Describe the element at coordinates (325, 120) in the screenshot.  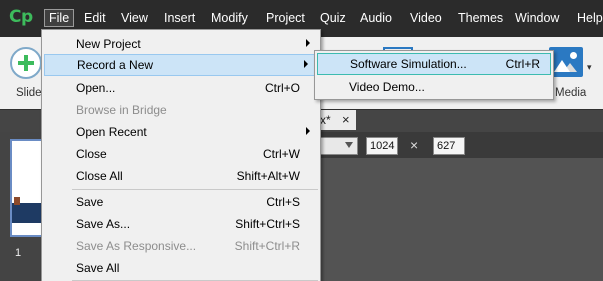
I see `document-tab-label: x*` at that location.